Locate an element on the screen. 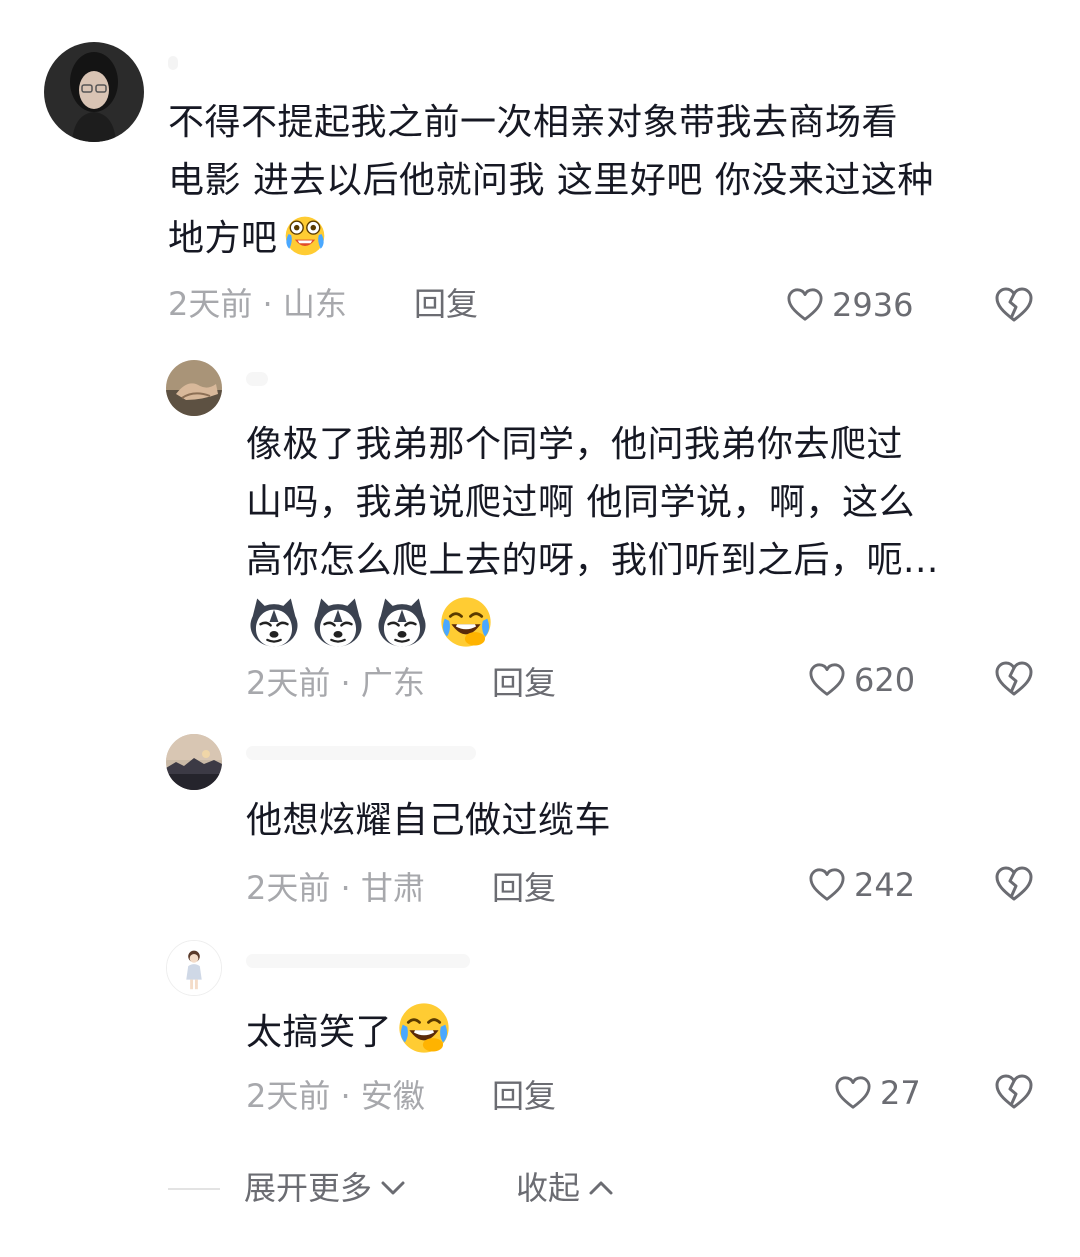  comment-meta: 2天前 · 山东 is located at coordinates (257, 304).